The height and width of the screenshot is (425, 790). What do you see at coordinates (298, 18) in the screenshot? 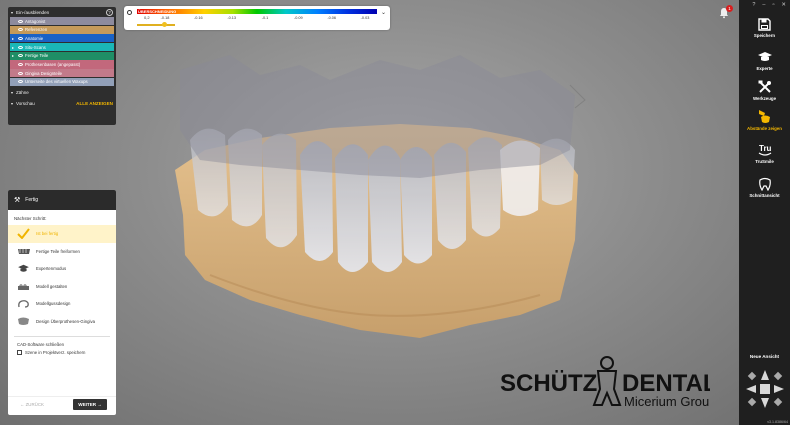
I see `scale-tick-label: -0.09` at bounding box center [298, 18].